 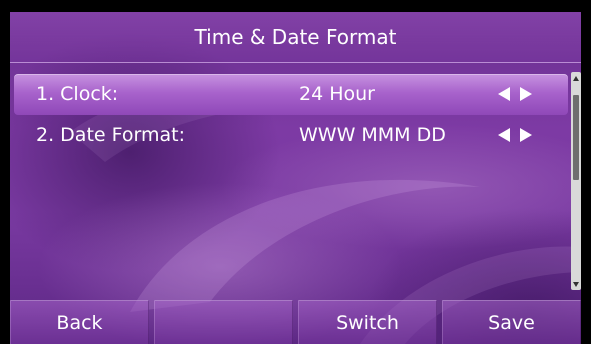 I want to click on back-button: Back, so click(x=79, y=322).